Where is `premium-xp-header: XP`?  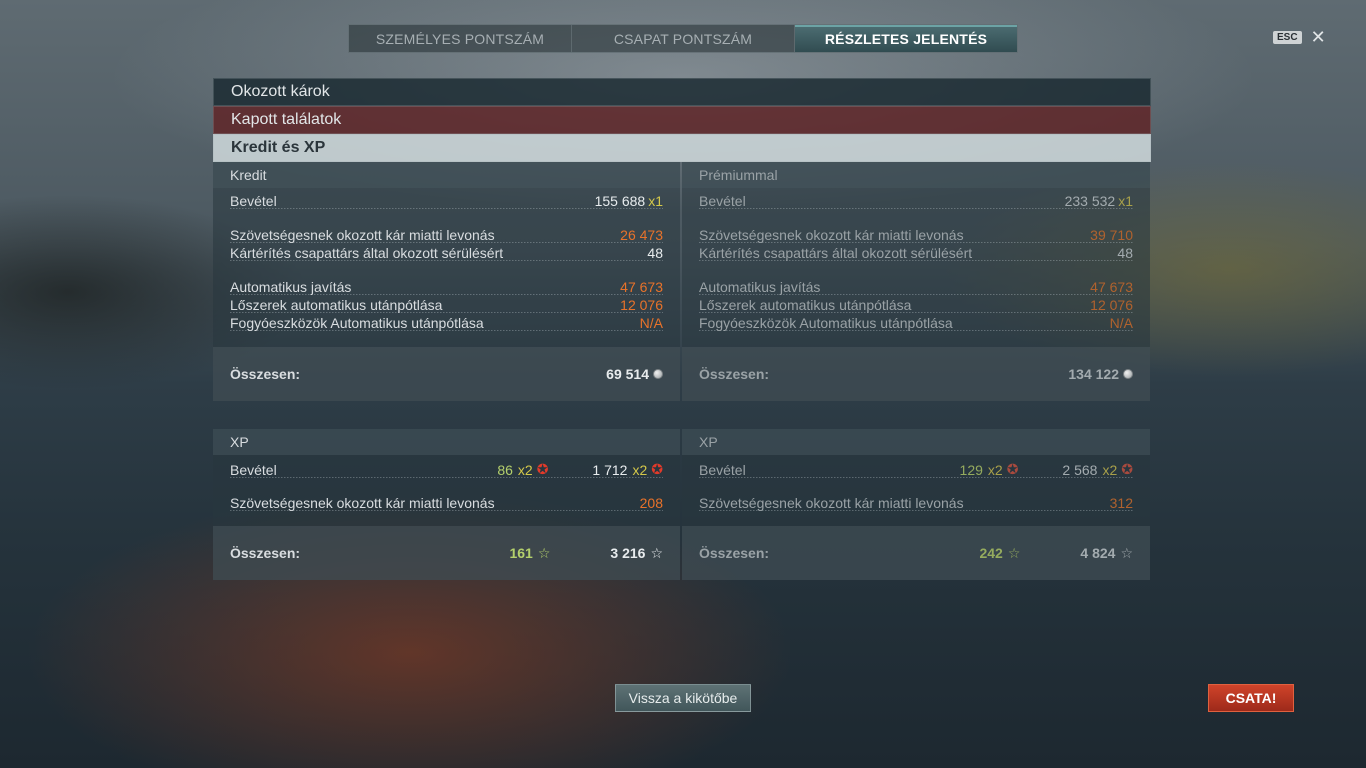 premium-xp-header: XP is located at coordinates (916, 442).